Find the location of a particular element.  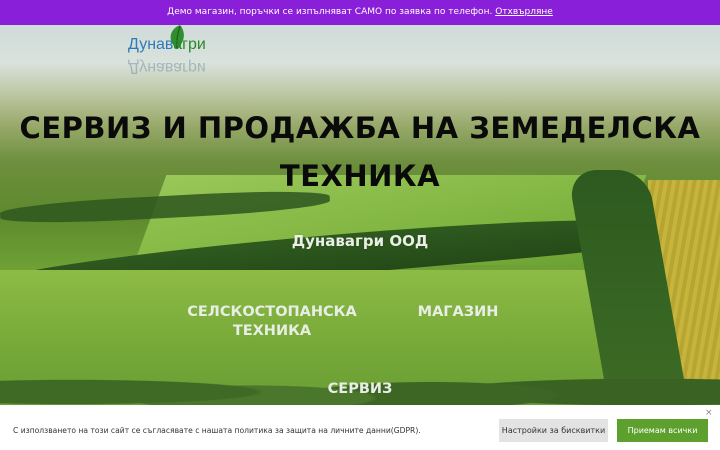

logo-part2: агри is located at coordinates (189, 44).